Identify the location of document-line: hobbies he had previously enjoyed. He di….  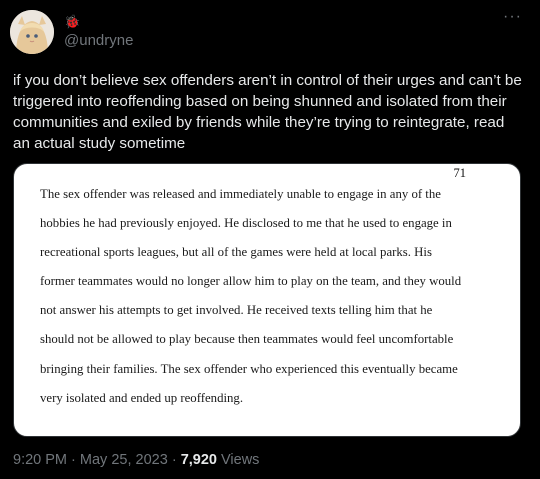
(246, 223).